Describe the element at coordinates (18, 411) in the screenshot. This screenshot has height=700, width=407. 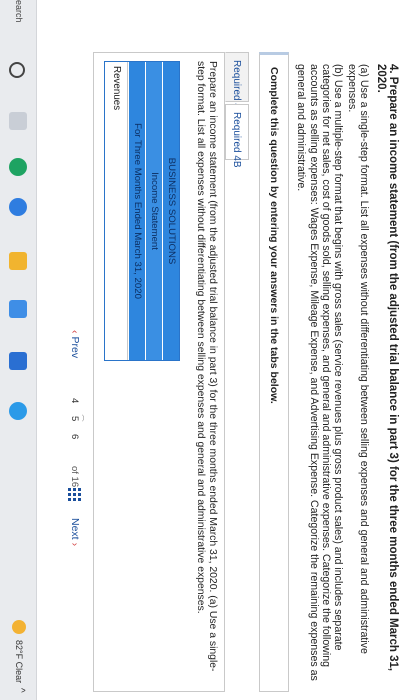
I see `app-icon` at that location.